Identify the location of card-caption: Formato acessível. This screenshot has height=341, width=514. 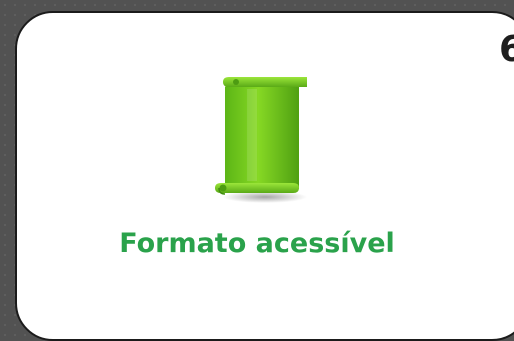
(257, 243).